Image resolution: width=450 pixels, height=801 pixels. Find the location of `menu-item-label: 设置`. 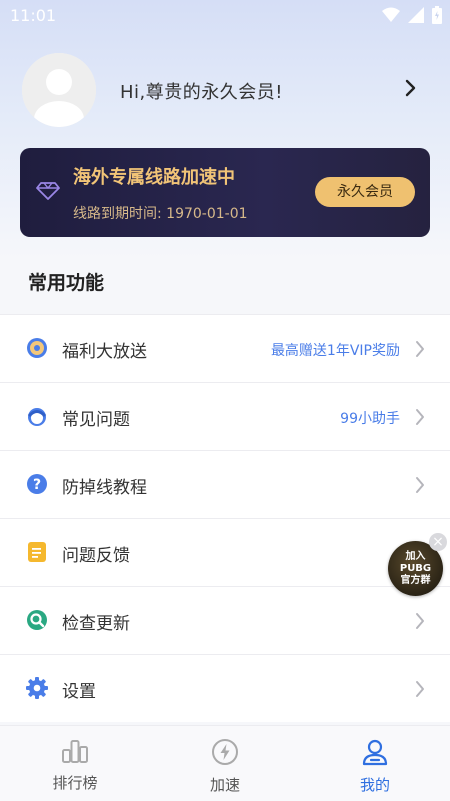

menu-item-label: 设置 is located at coordinates (79, 692).